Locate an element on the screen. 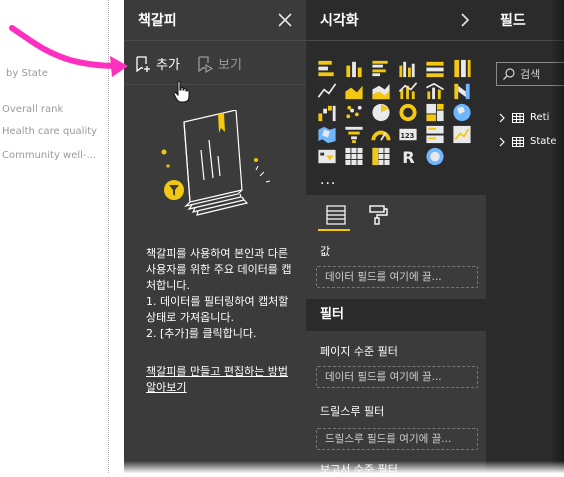  search-icon is located at coordinates (509, 74).